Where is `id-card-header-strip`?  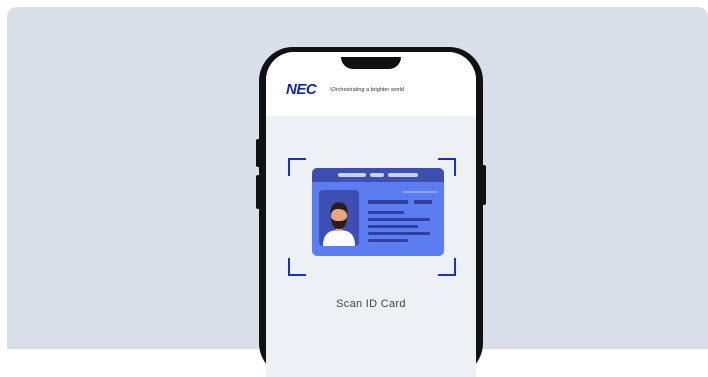
id-card-header-strip is located at coordinates (378, 175).